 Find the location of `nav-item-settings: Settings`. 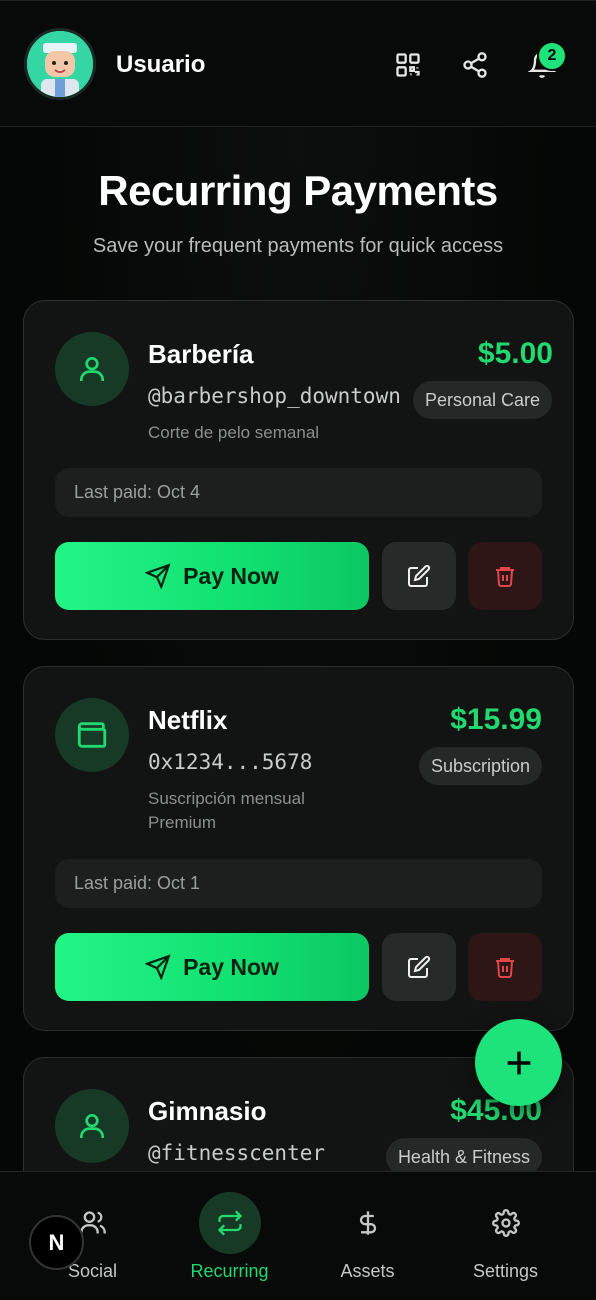

nav-item-settings: Settings is located at coordinates (505, 1236).